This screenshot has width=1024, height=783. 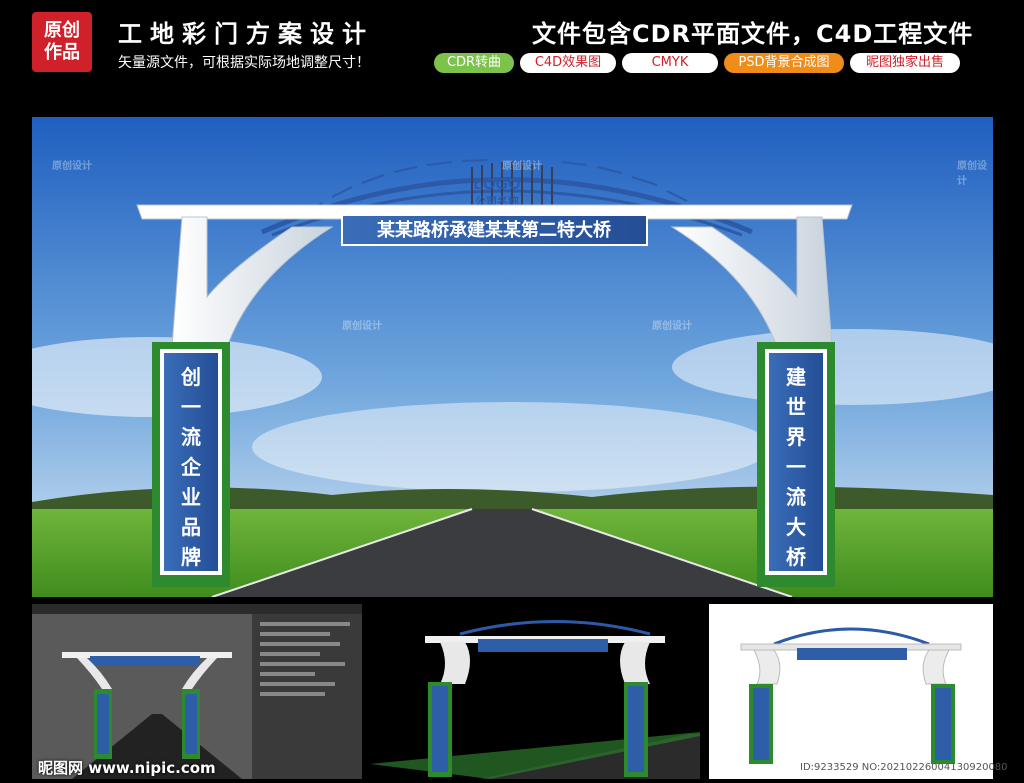 What do you see at coordinates (512, 447) in the screenshot?
I see `cloud` at bounding box center [512, 447].